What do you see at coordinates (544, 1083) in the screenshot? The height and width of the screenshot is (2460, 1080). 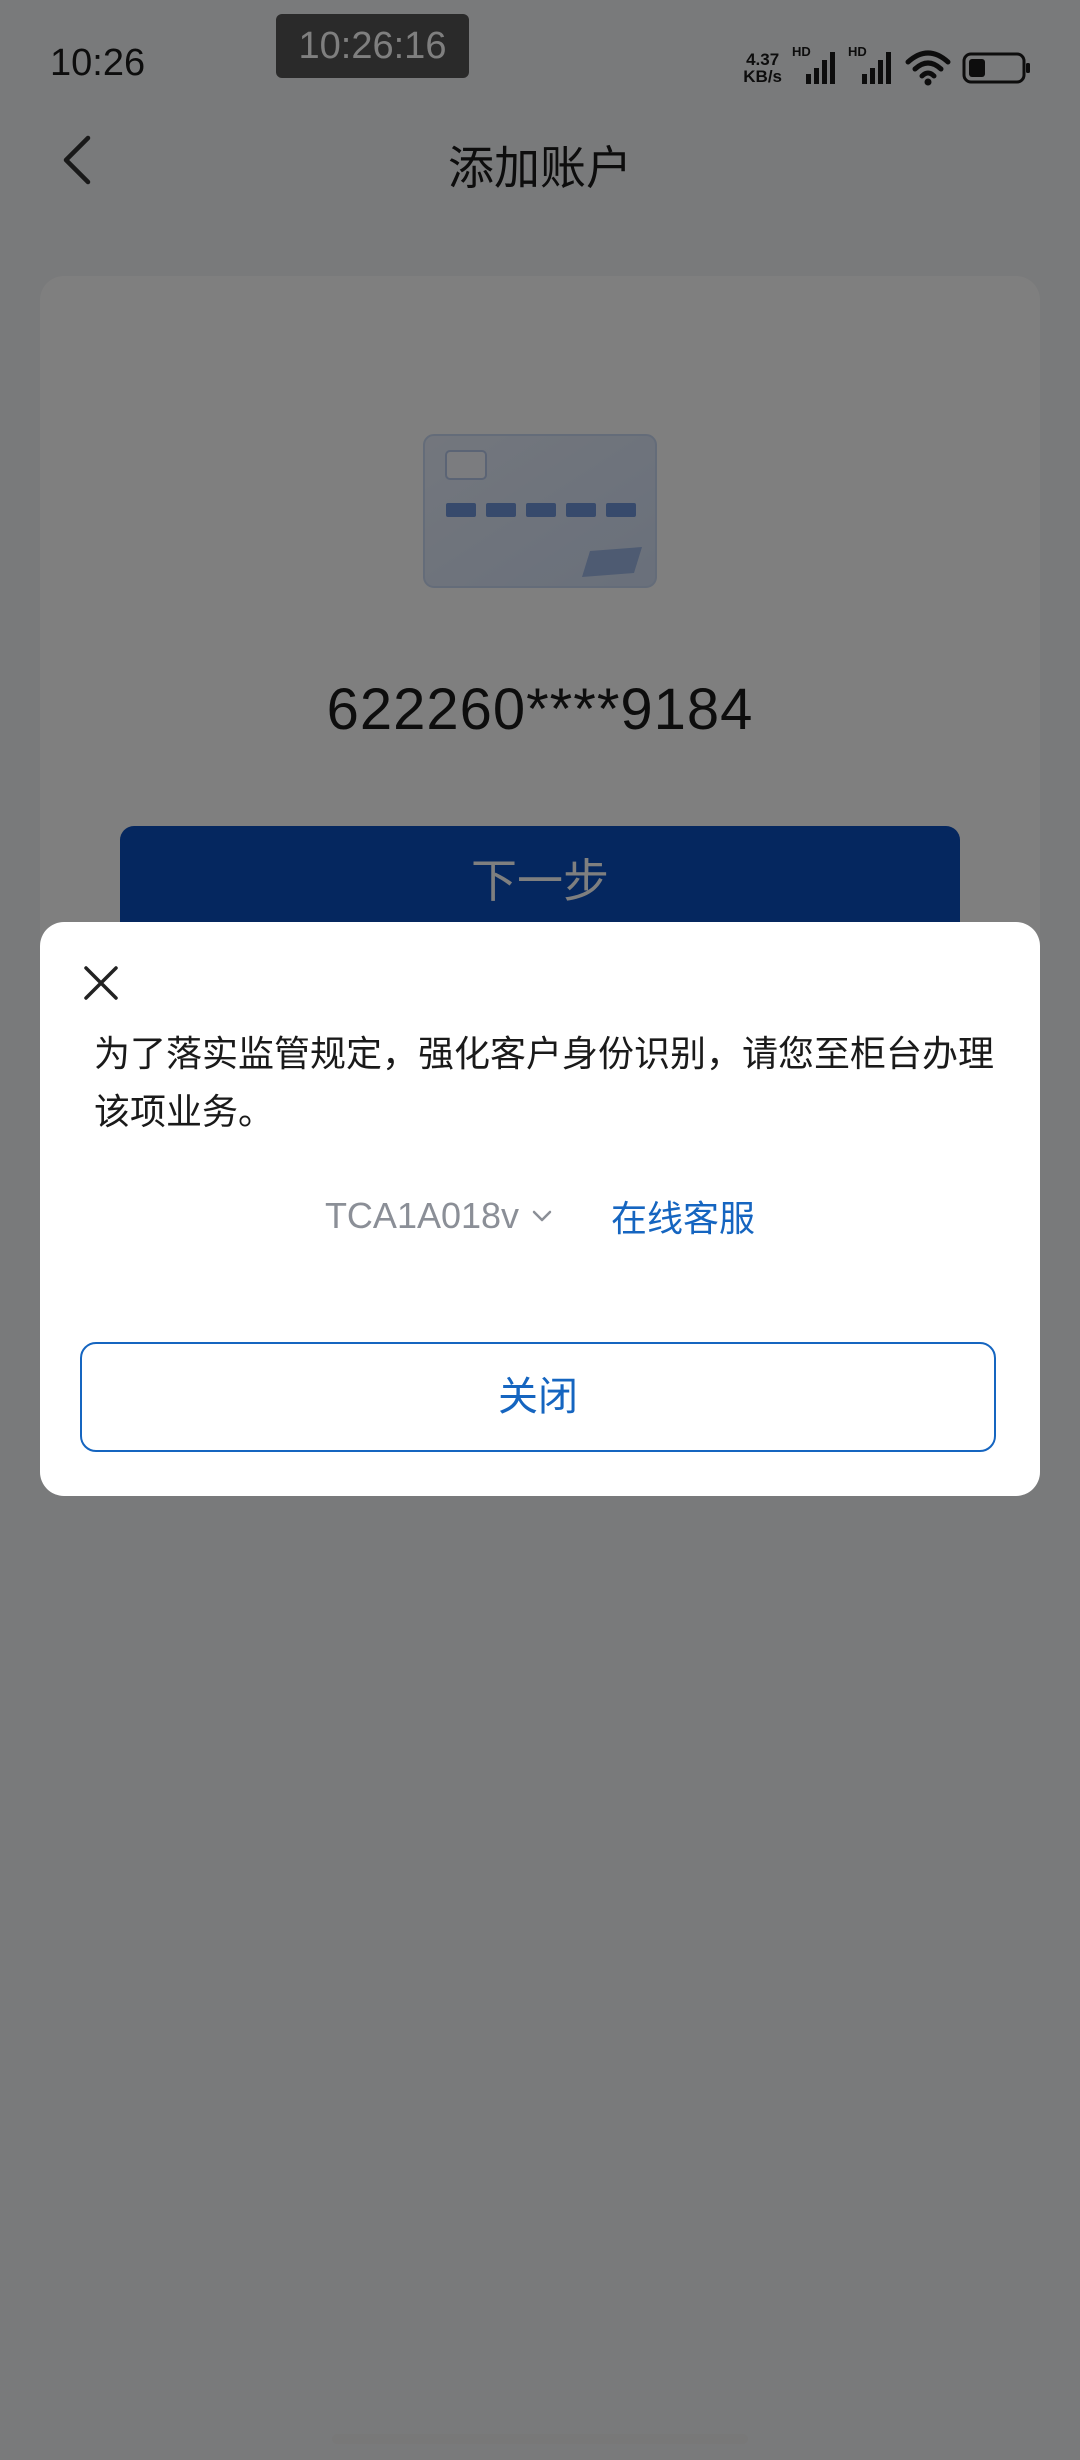 I see `dialog-message: 为了落实监管规定，强化客户身份识别，请您至柜台办理该项业务。` at bounding box center [544, 1083].